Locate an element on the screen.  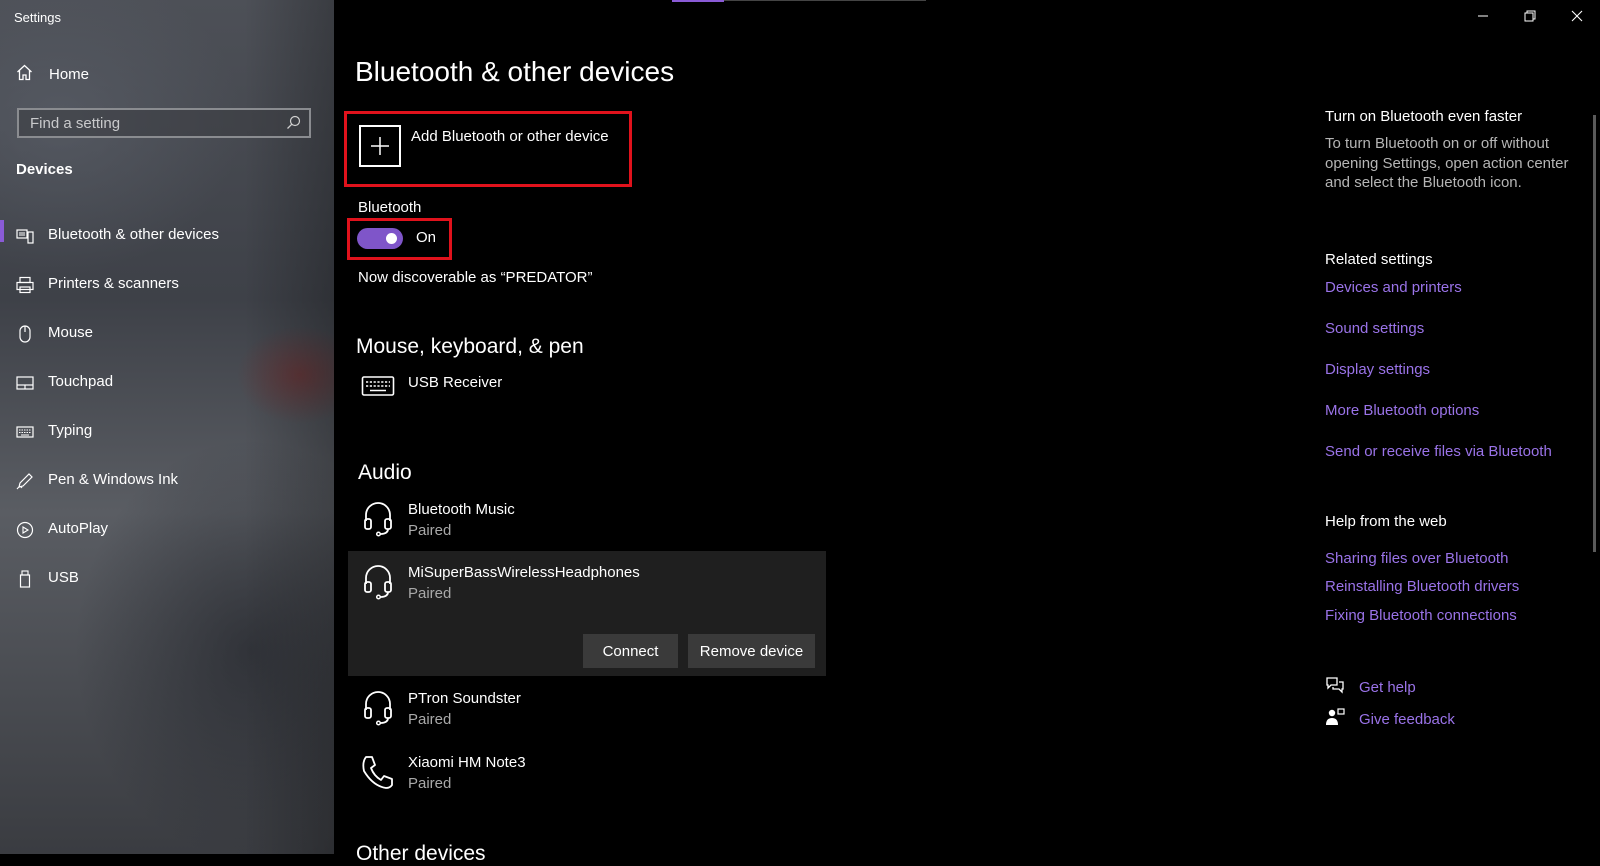
device-bluetooth-music: Bluetooth Music Paired is located at coordinates (437, 520).